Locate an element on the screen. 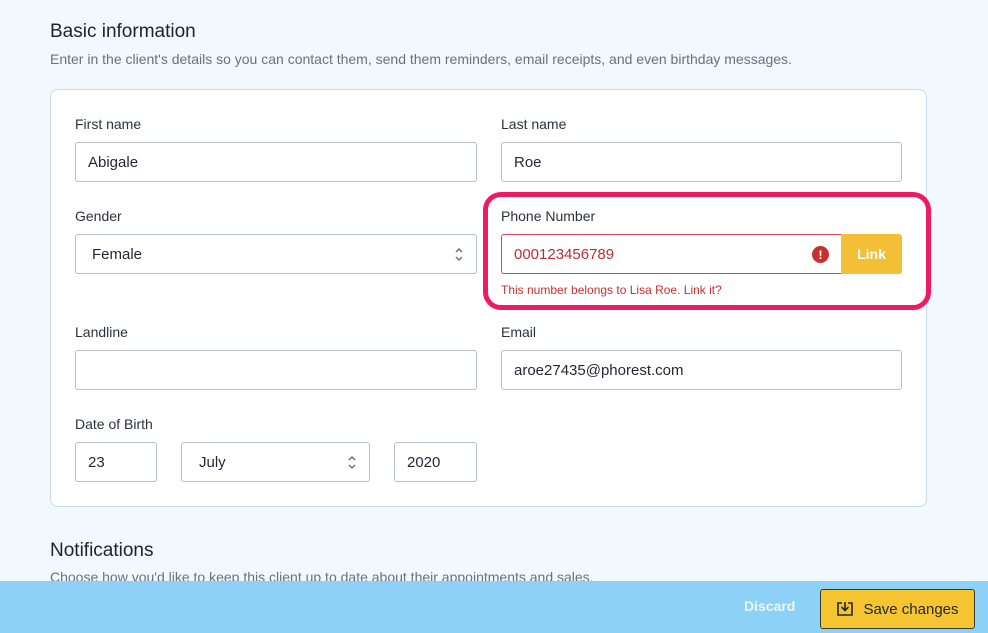 The image size is (988, 633). save-changes-label: Save changes is located at coordinates (911, 609).